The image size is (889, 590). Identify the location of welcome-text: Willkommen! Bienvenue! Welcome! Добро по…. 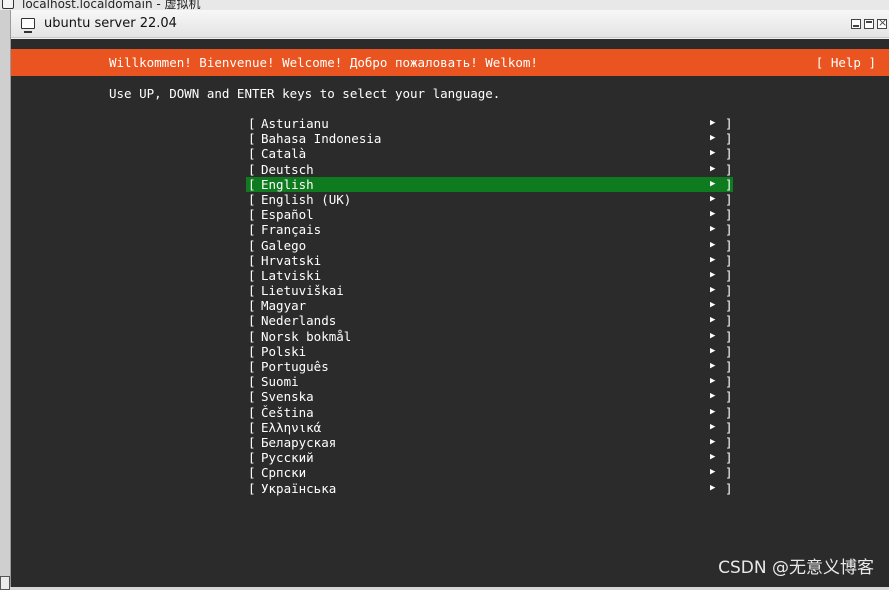
(323, 62).